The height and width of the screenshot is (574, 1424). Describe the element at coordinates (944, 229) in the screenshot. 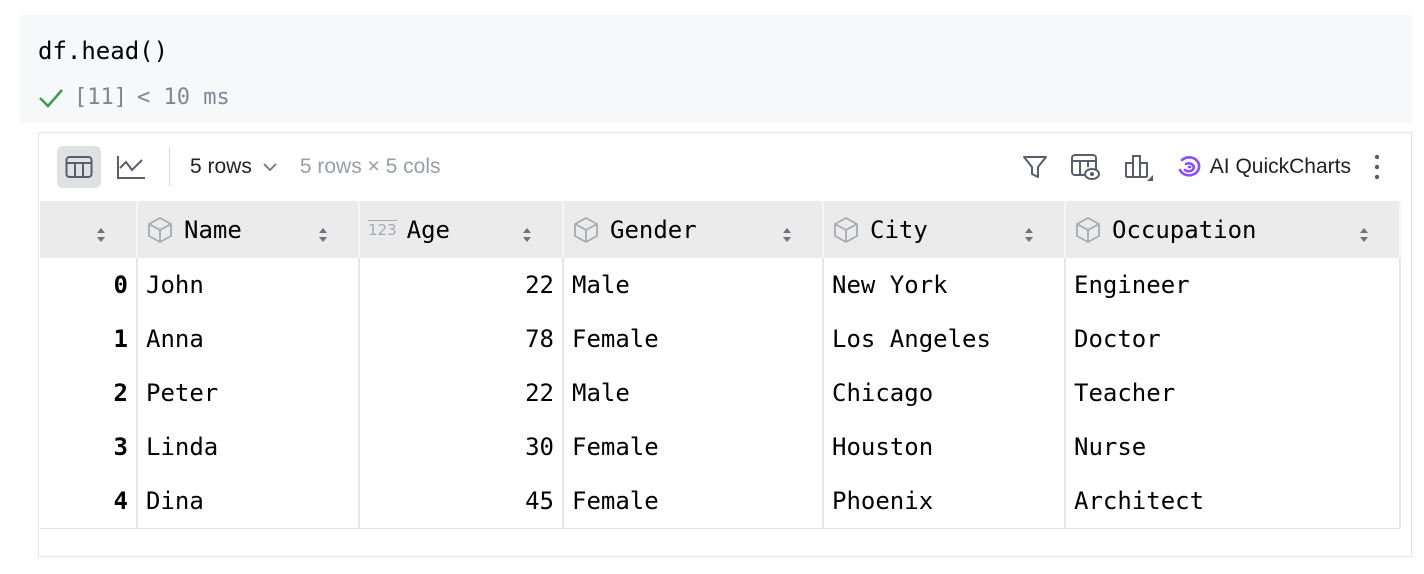

I see `column-header-city: City` at that location.